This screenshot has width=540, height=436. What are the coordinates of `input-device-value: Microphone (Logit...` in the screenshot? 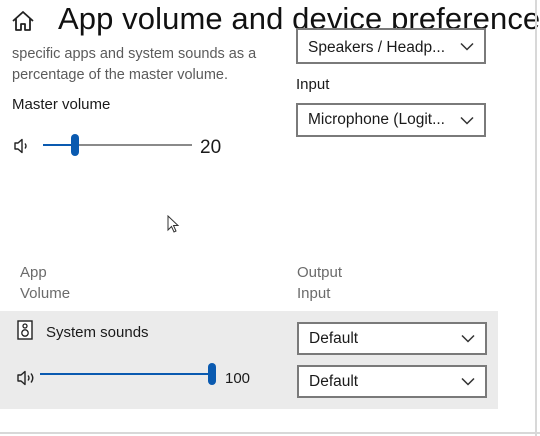 It's located at (376, 119).